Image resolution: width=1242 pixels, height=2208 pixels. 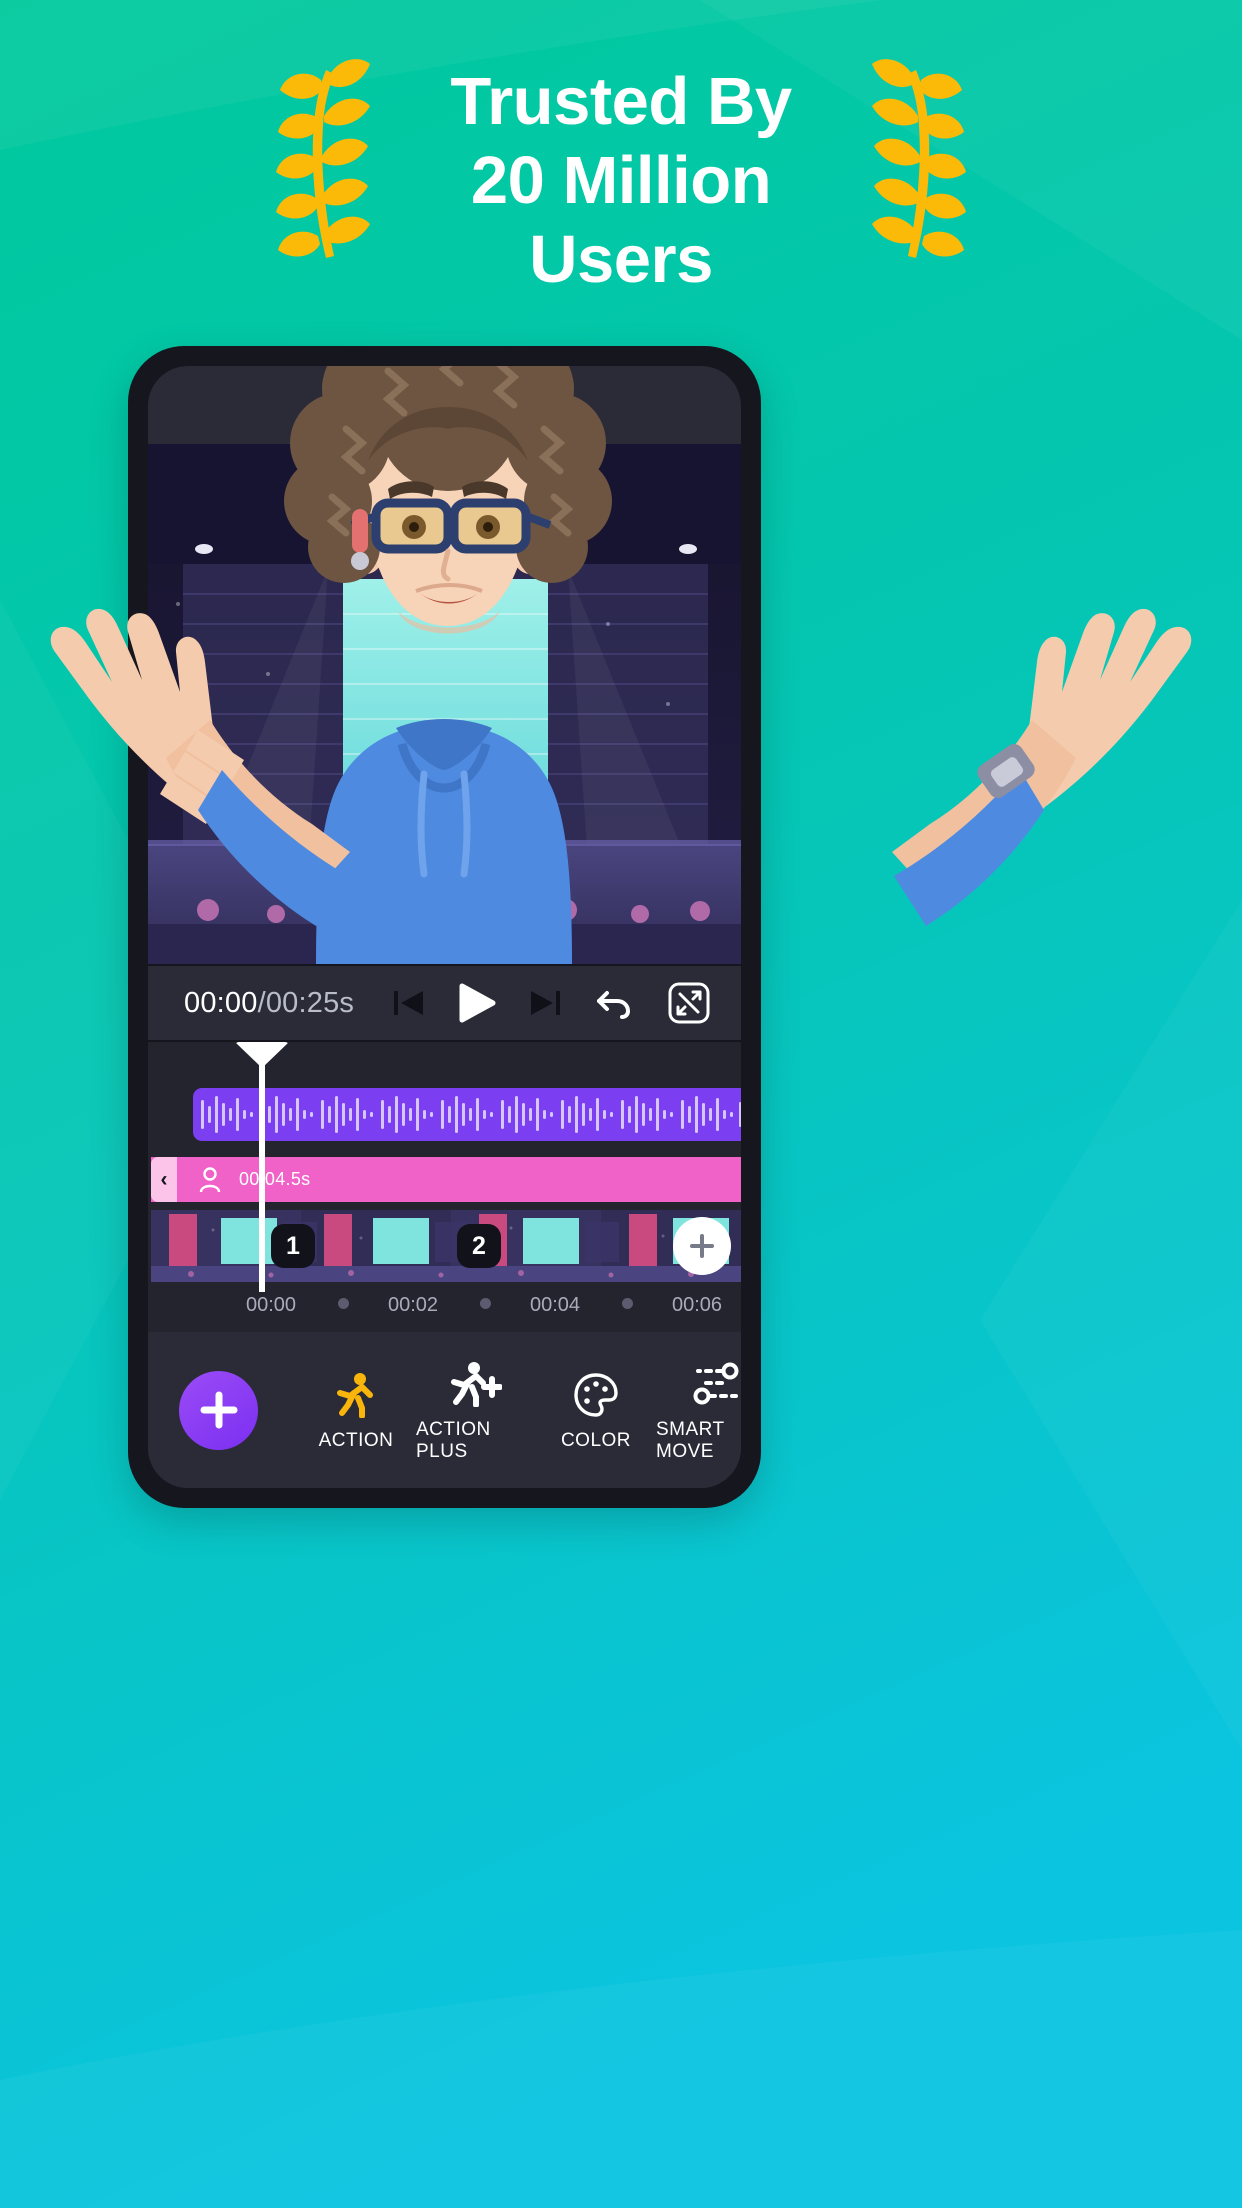 I want to click on toolbar-item-action: ACTION, so click(x=356, y=1410).